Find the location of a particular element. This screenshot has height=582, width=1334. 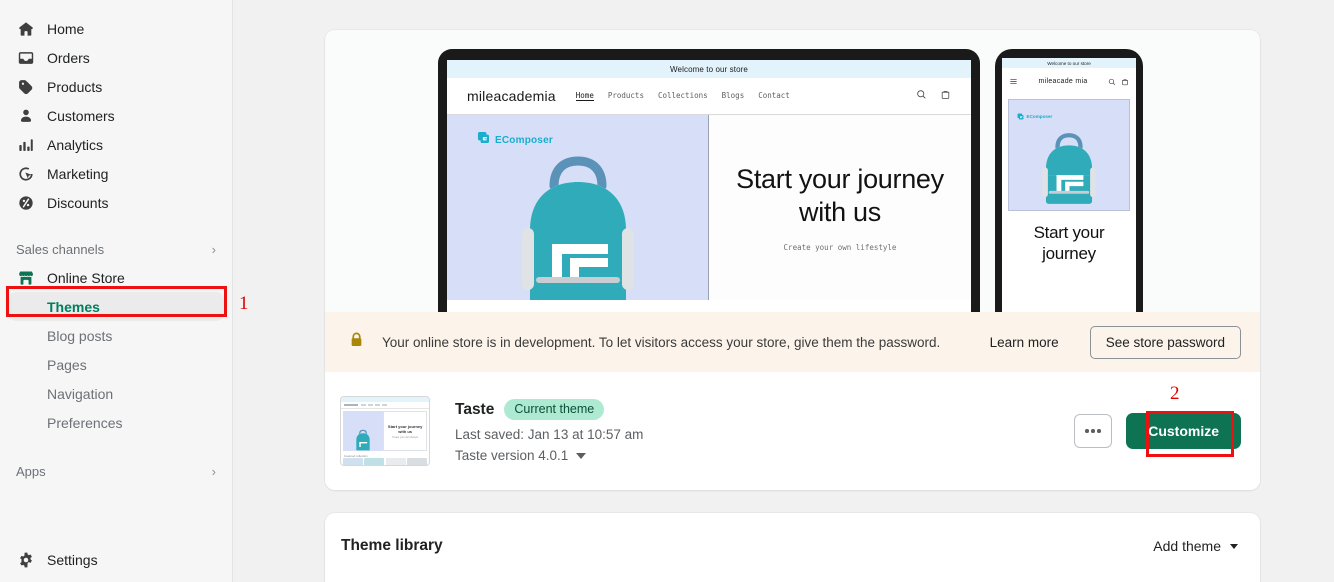

theme-actions: Customize is located at coordinates (1157, 431).